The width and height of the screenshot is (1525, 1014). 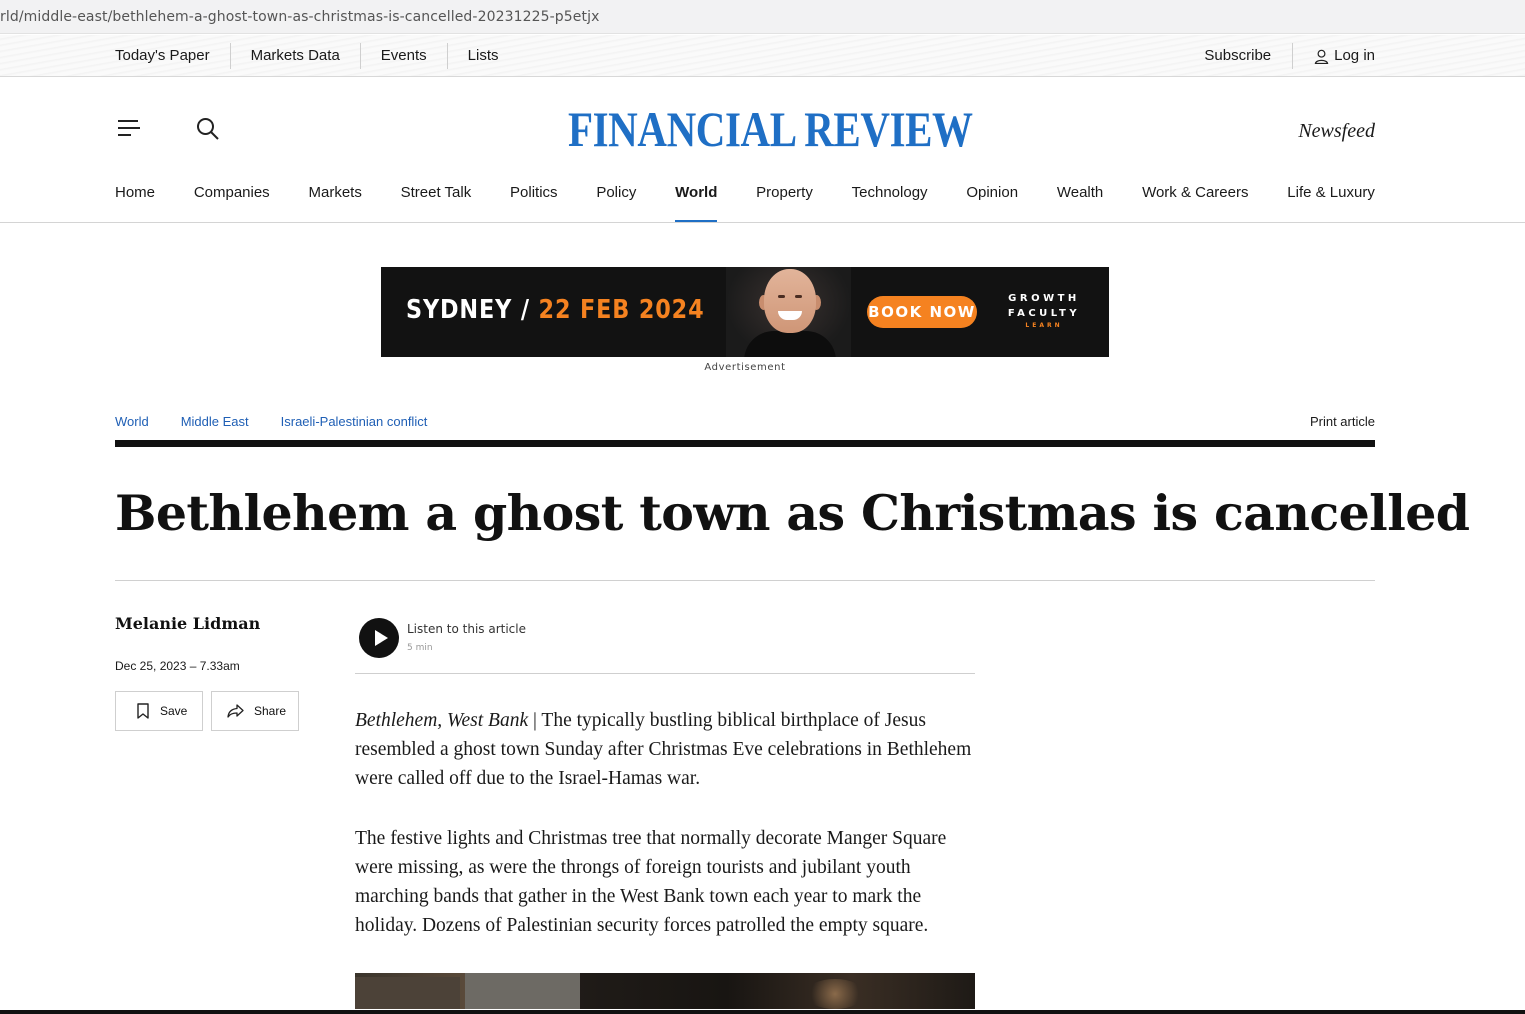 I want to click on search-icon, so click(x=208, y=129).